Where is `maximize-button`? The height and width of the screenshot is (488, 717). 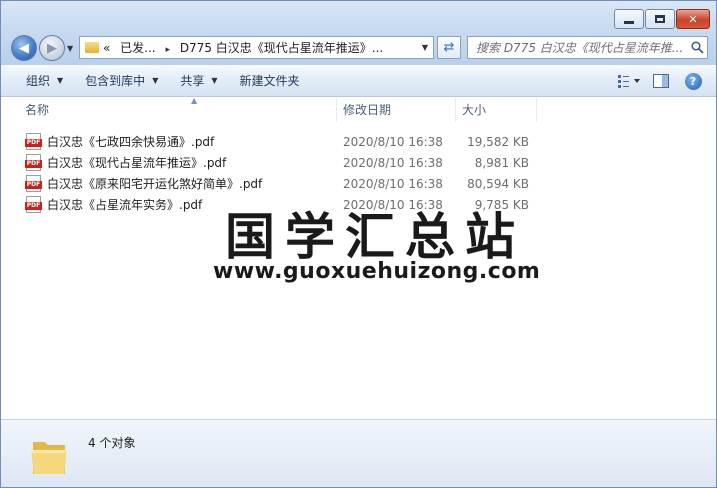
maximize-button is located at coordinates (660, 19).